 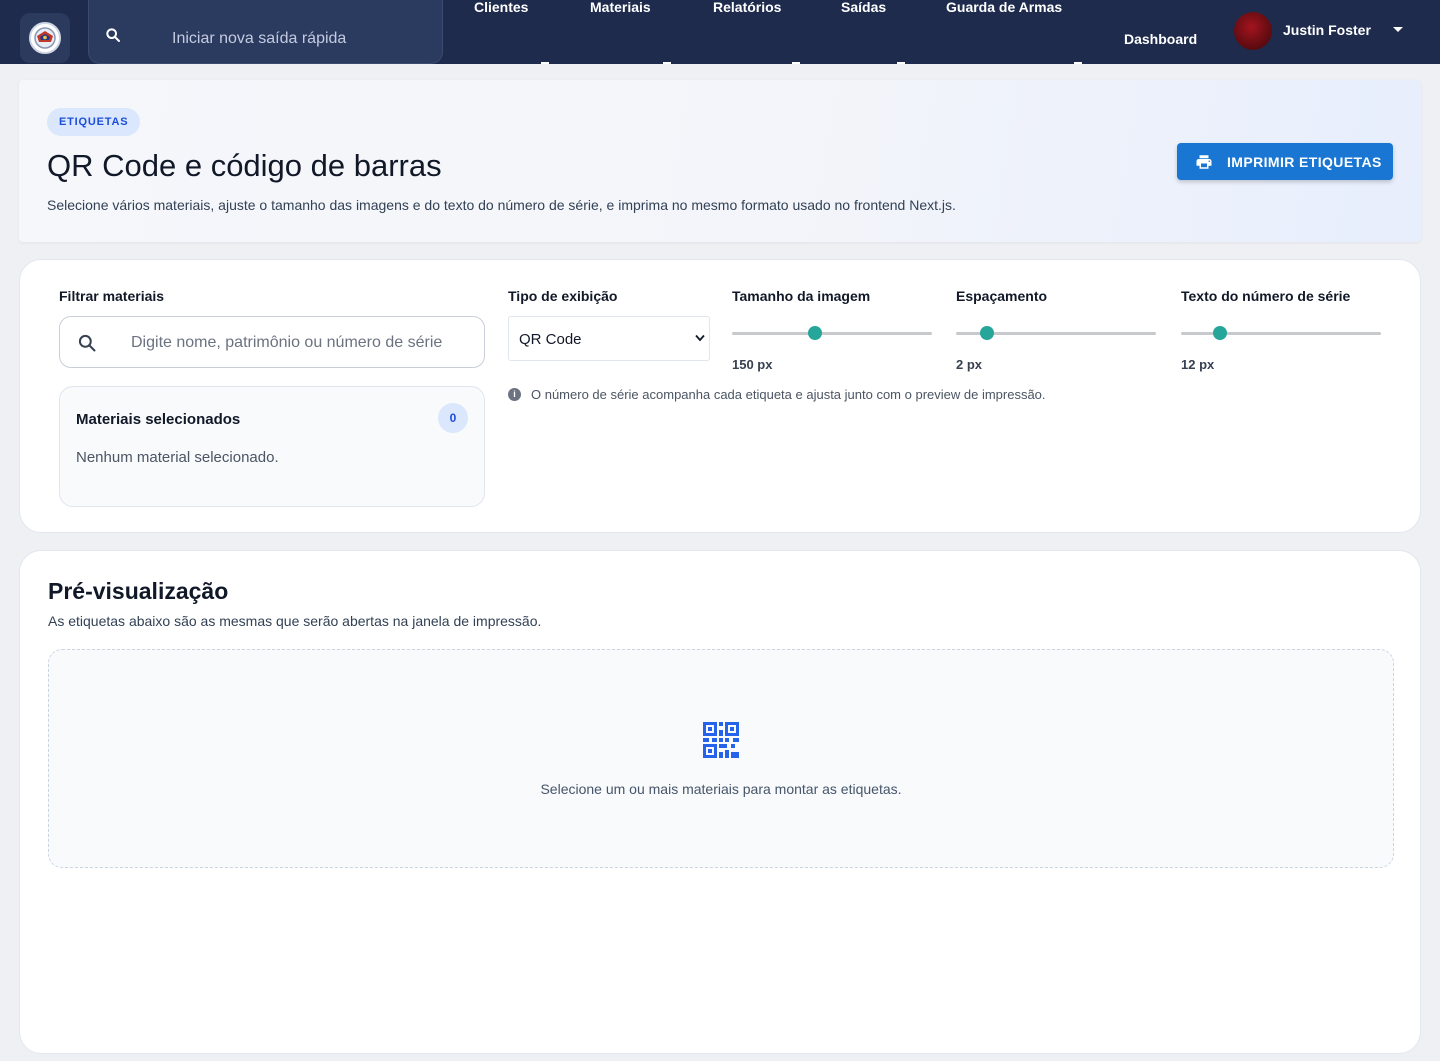 What do you see at coordinates (514, 394) in the screenshot?
I see `info-icon: i` at bounding box center [514, 394].